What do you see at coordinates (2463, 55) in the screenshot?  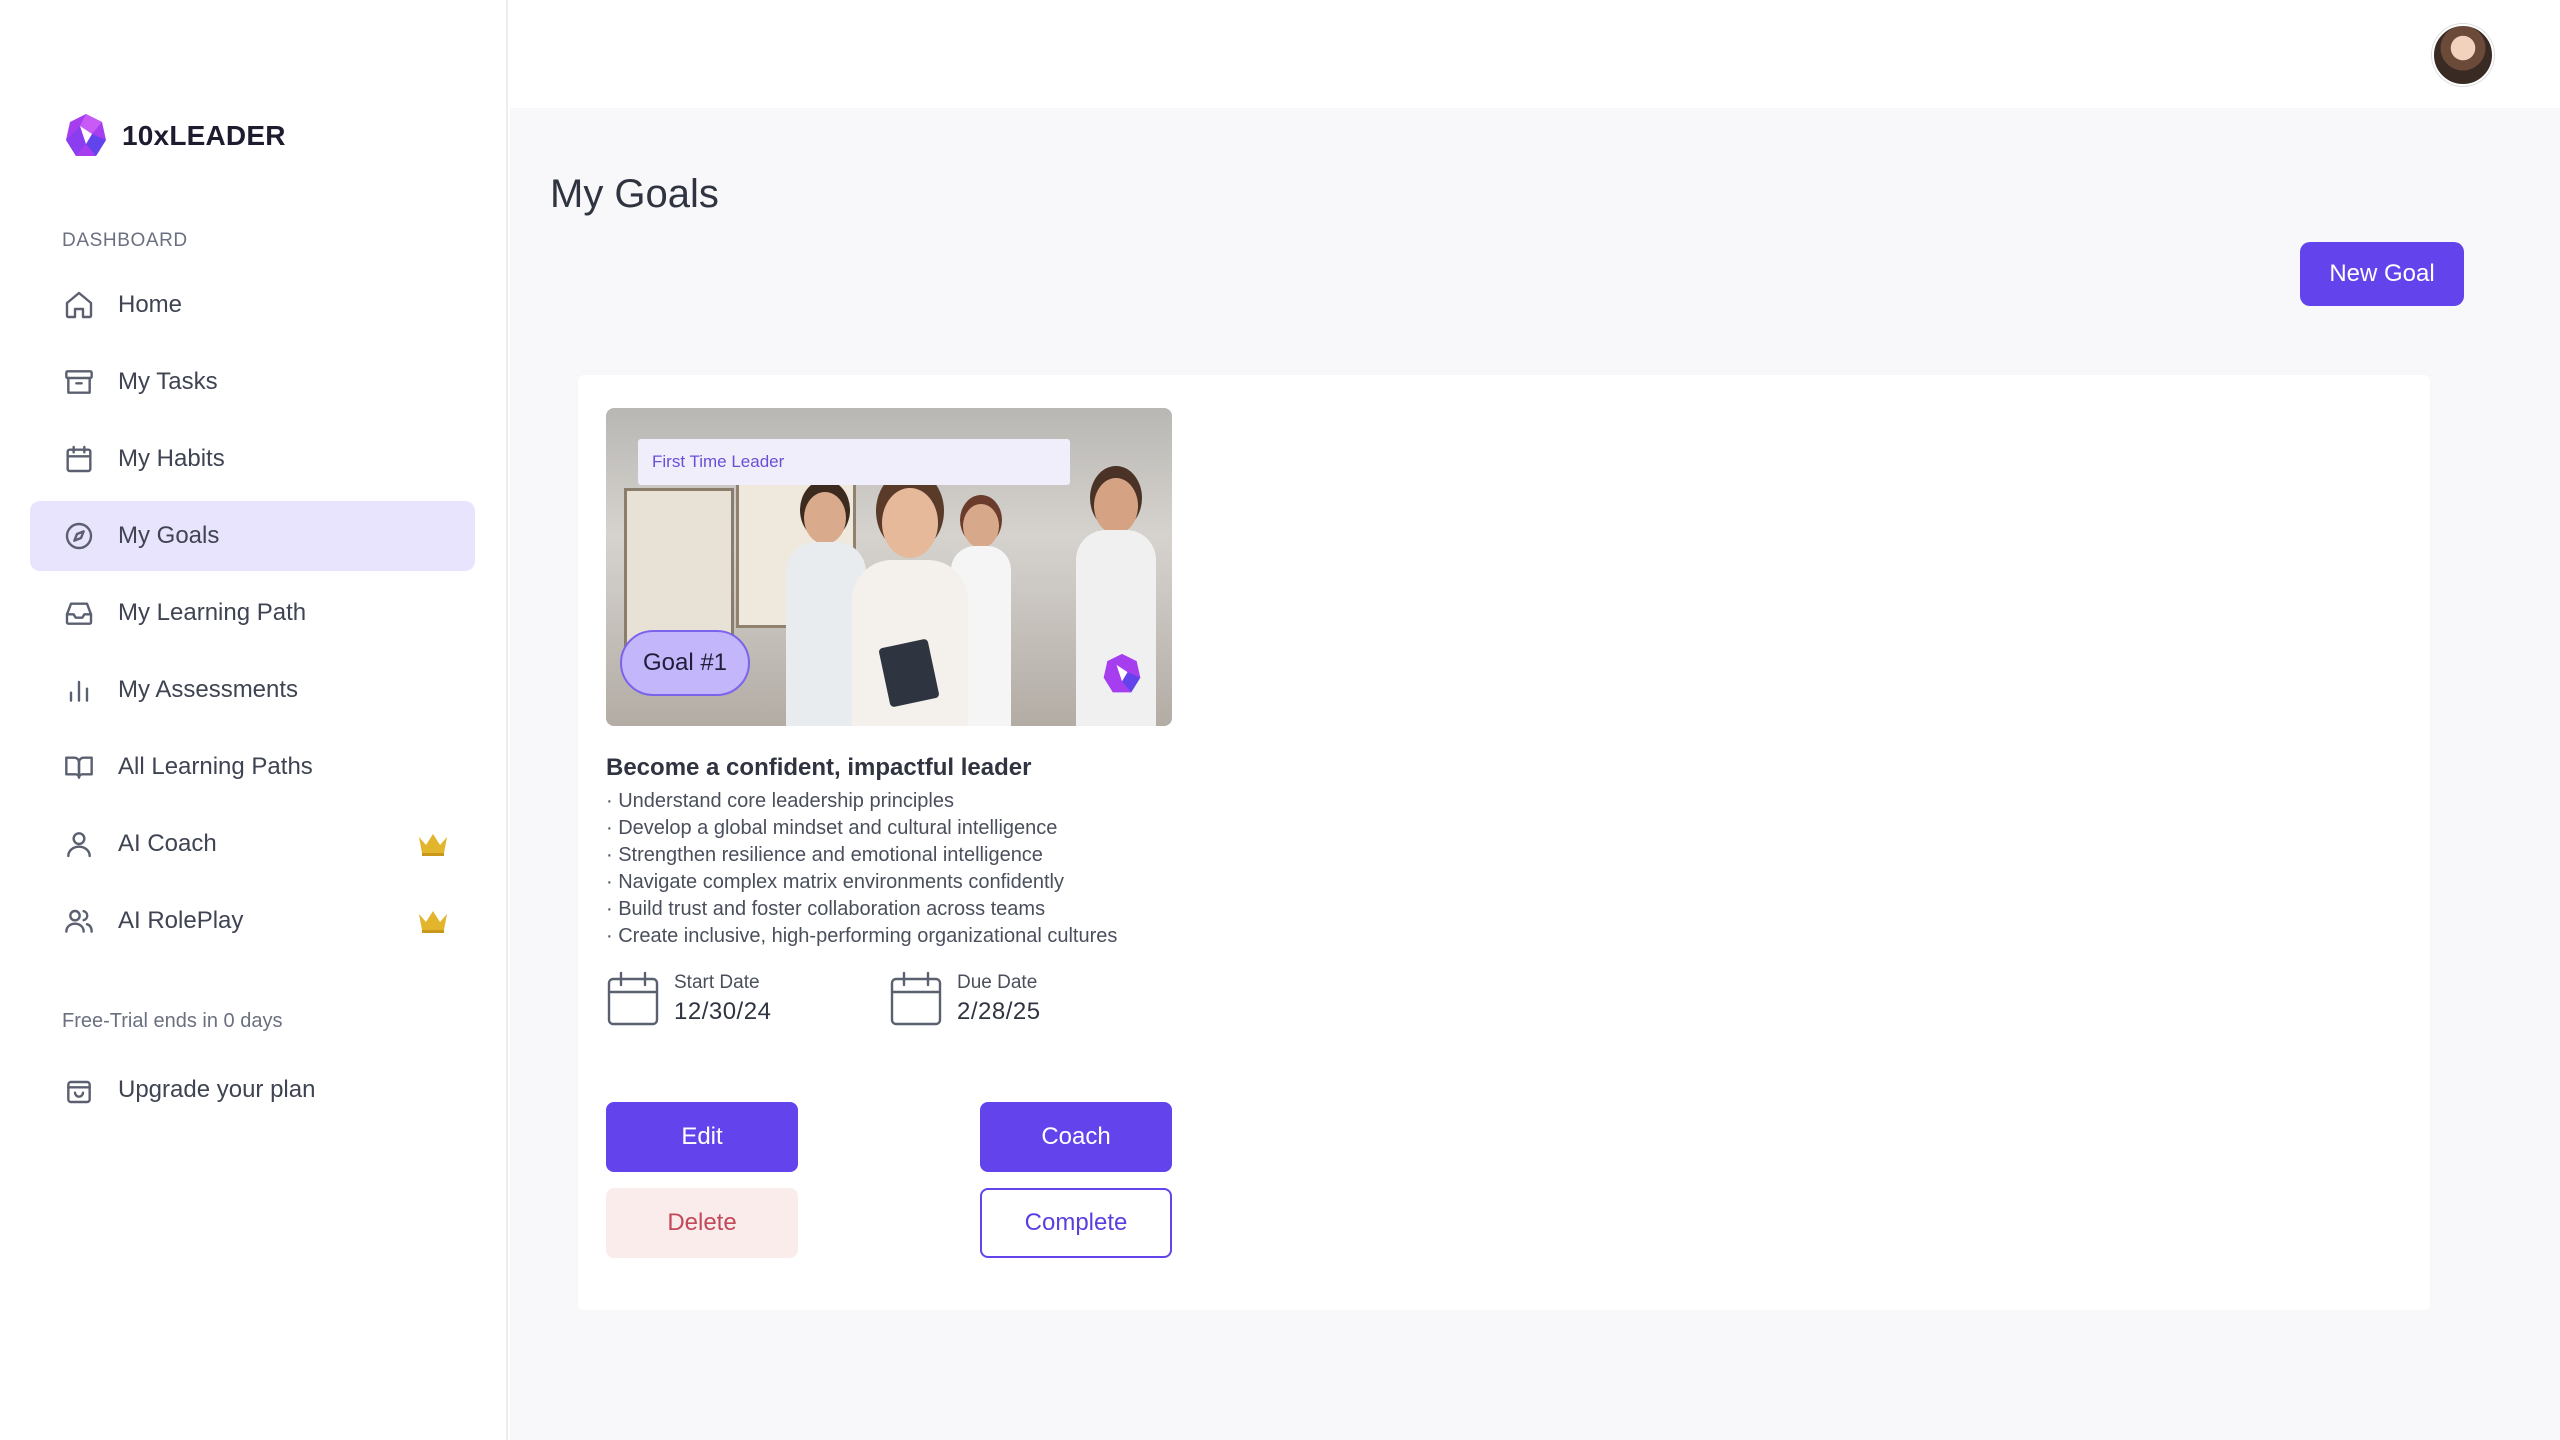 I see `user-avatar` at bounding box center [2463, 55].